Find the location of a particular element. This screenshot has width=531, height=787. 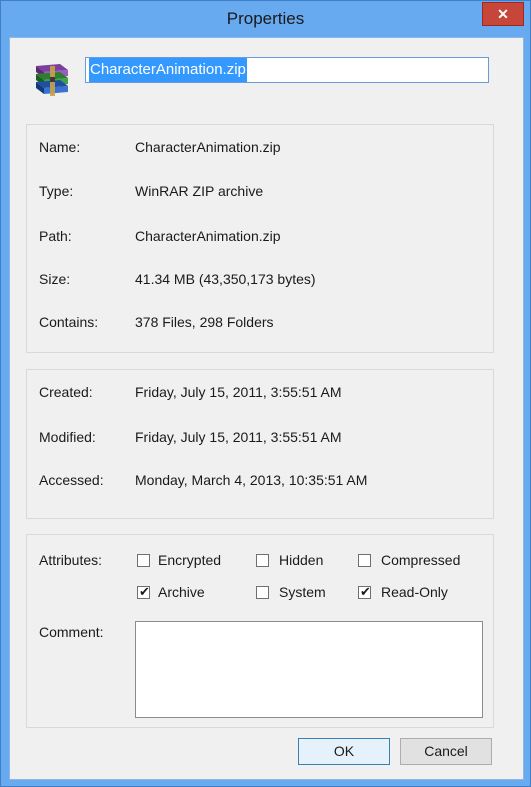

winrar-archive-icon is located at coordinates (52, 80).